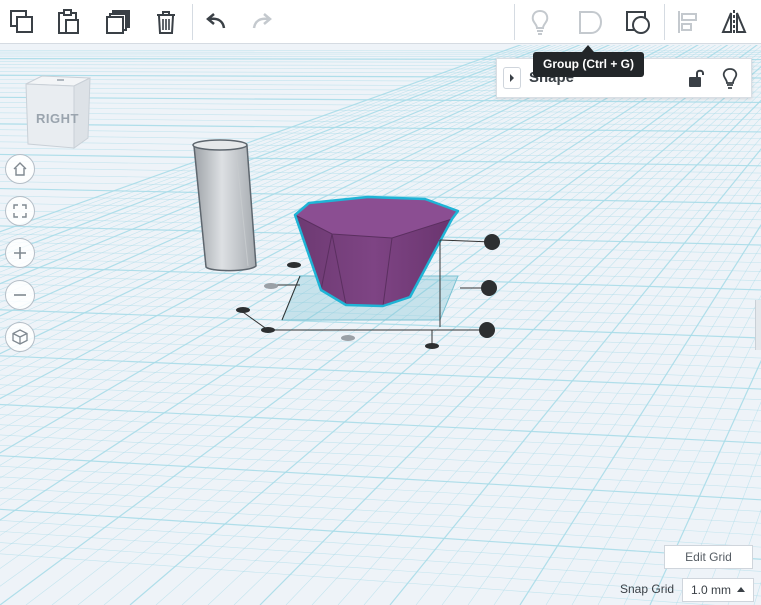 This screenshot has width=761, height=605. Describe the element at coordinates (758, 325) in the screenshot. I see `side-scroll-handle` at that location.